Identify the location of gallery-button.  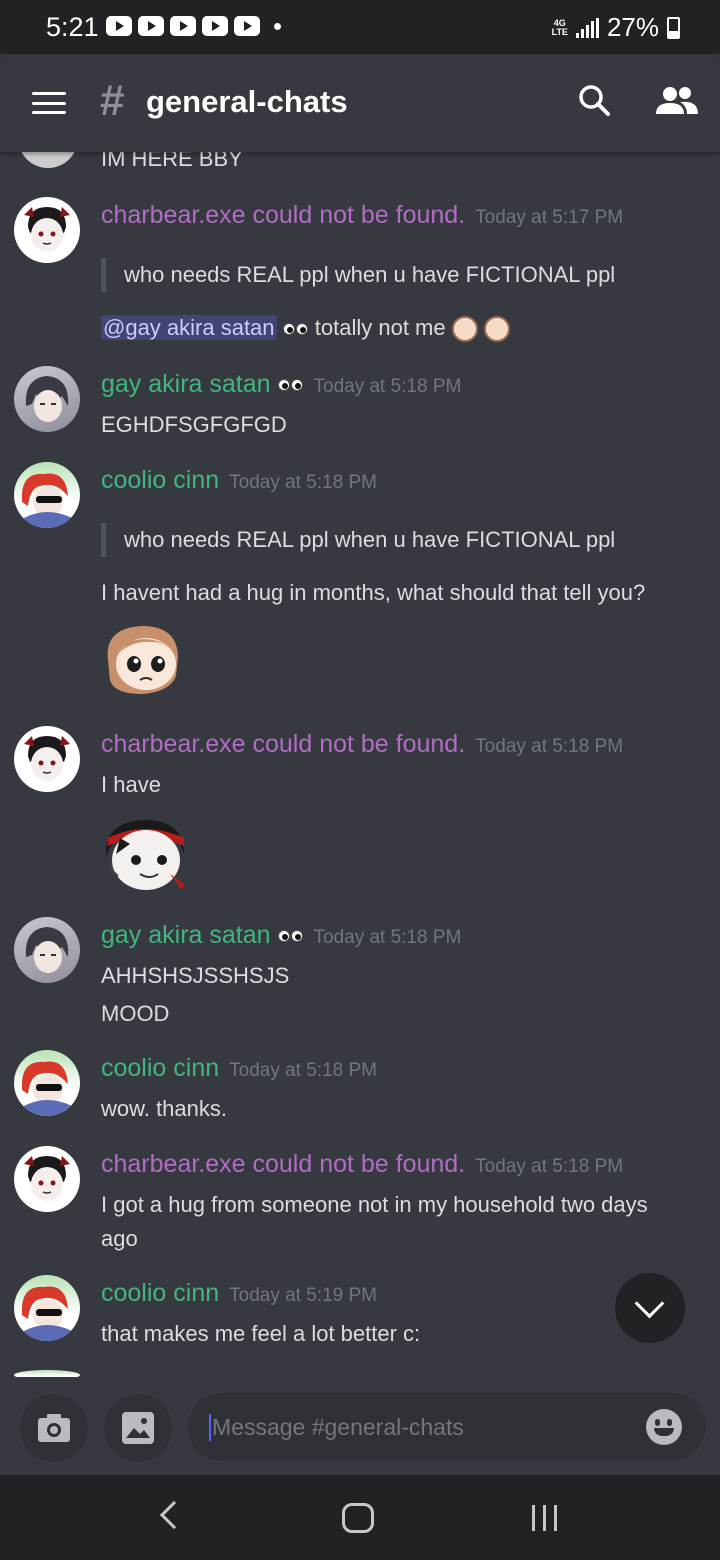
(138, 1428).